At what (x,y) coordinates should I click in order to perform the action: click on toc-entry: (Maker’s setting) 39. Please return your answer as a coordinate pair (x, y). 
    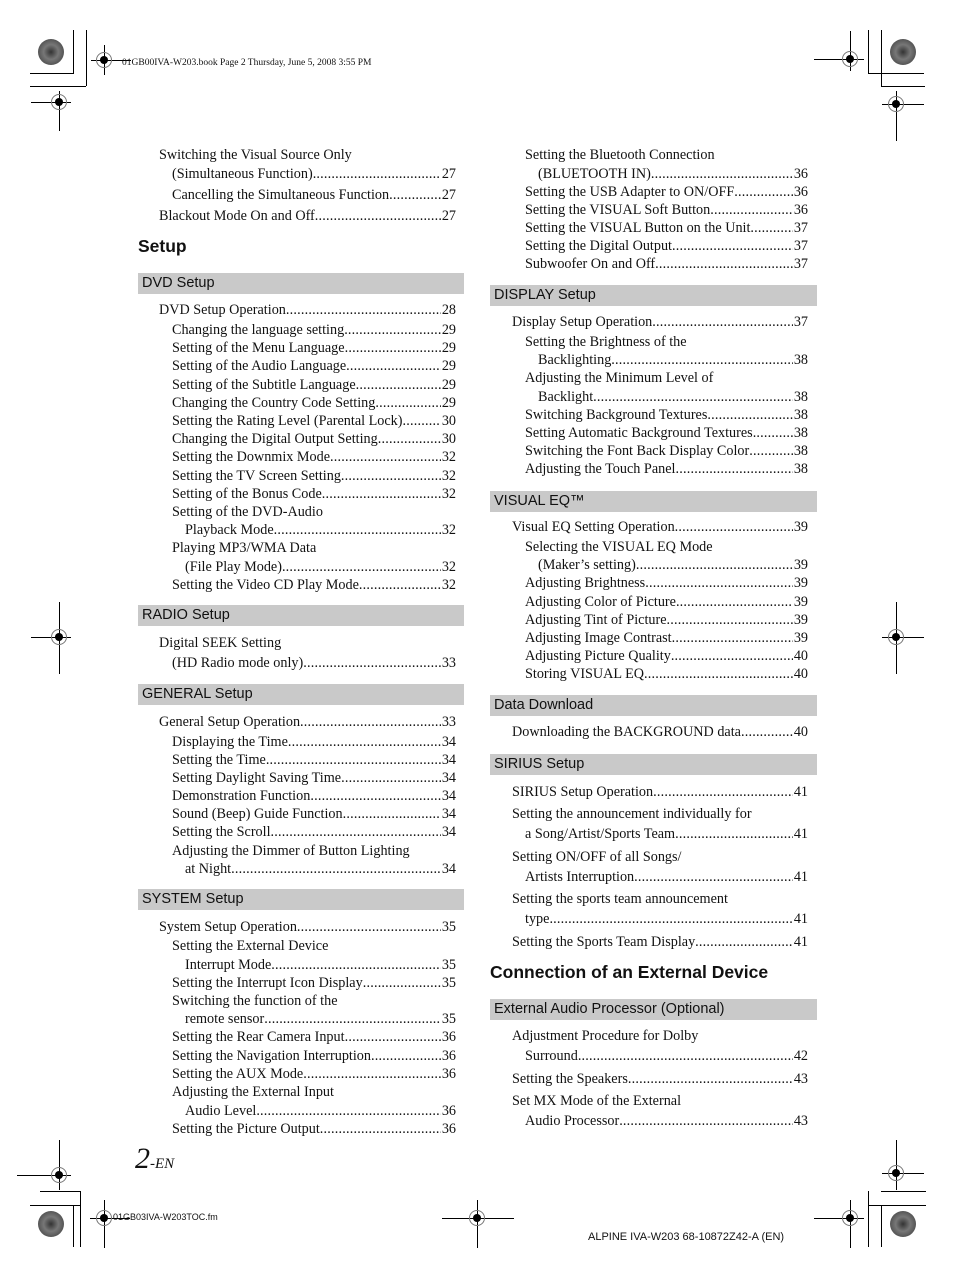
    Looking at the image, I should click on (673, 565).